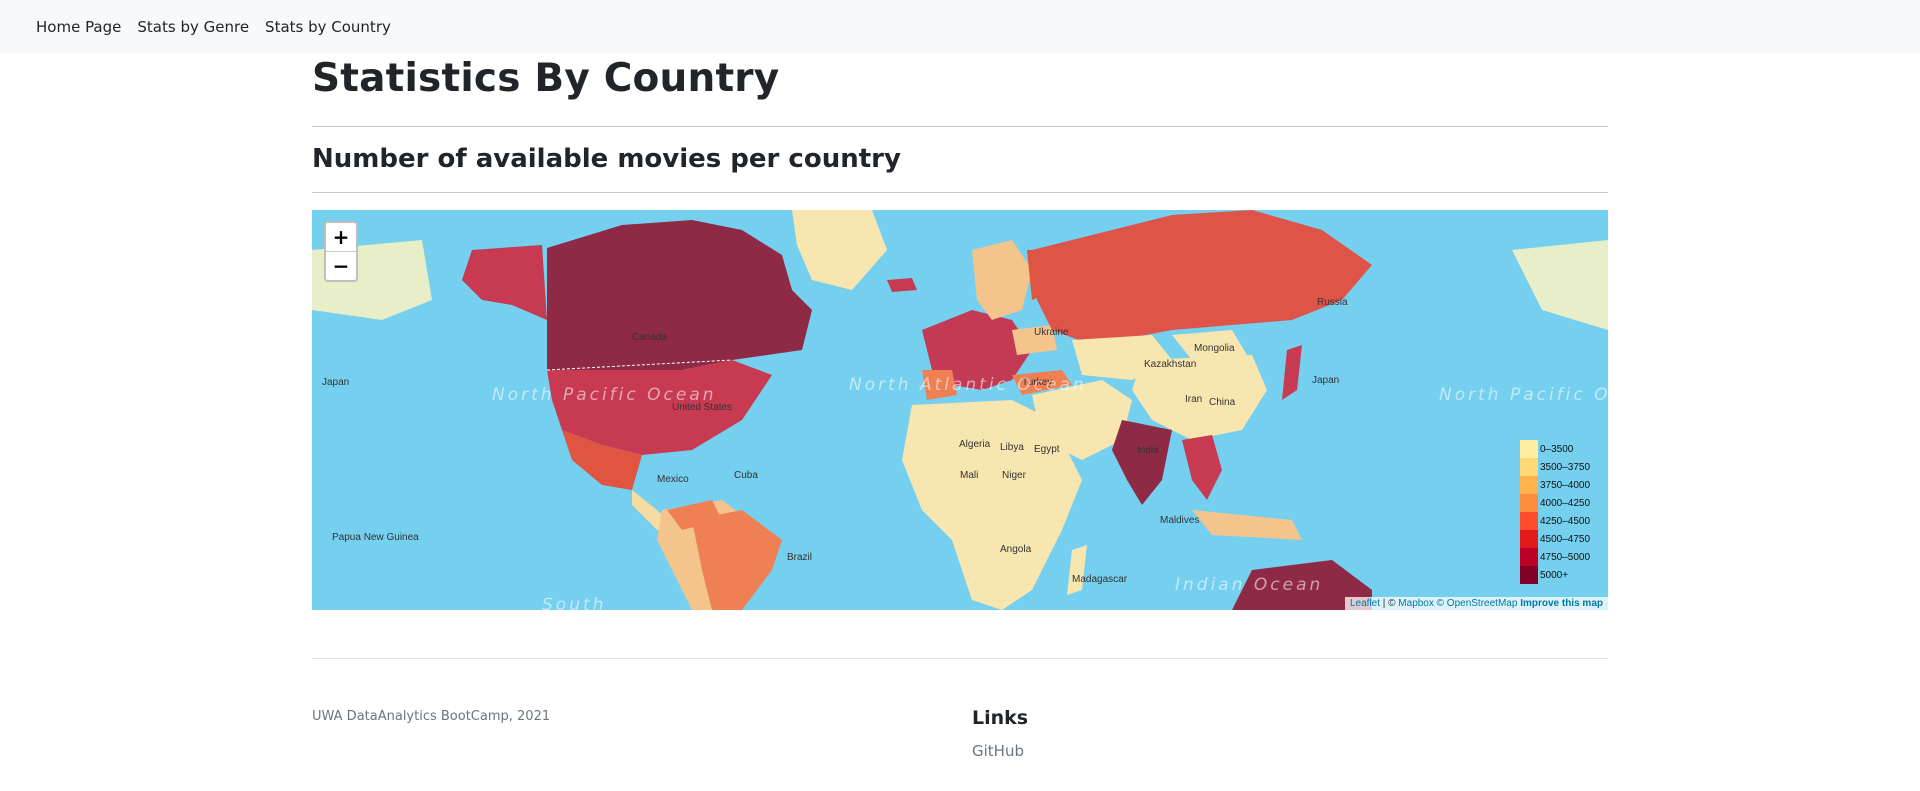 The image size is (1920, 791). I want to click on legend-item: 3500–3750, so click(1555, 467).